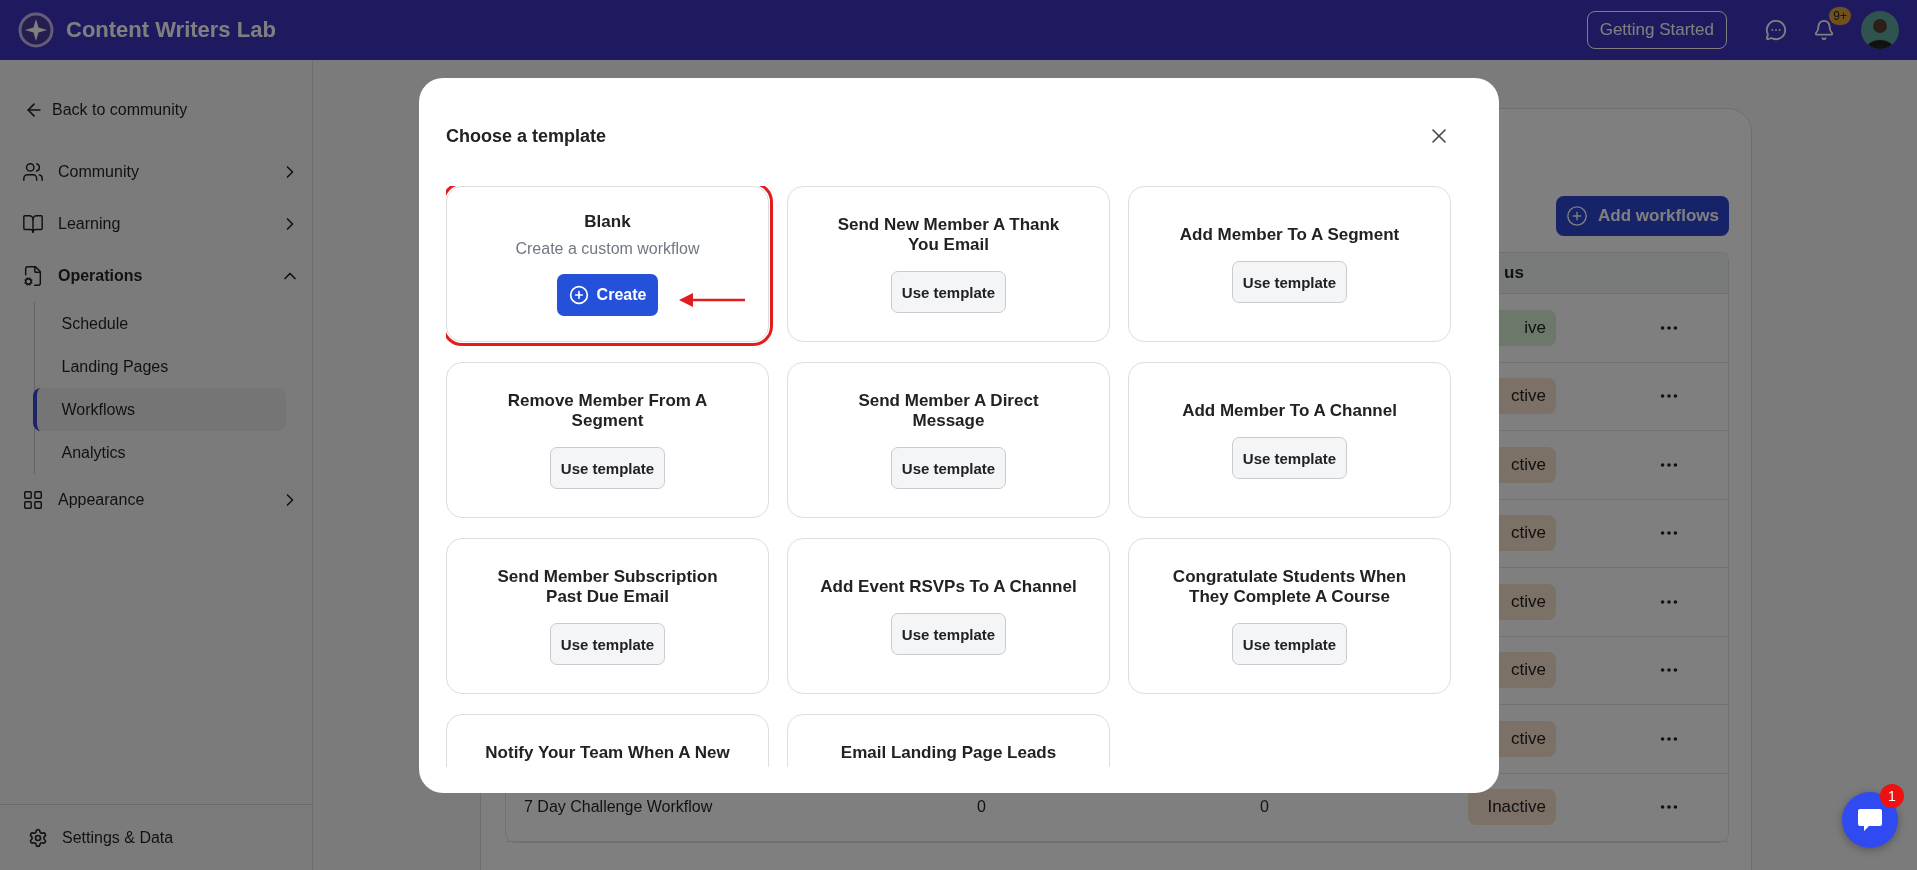  I want to click on template-card: Email Landing Page Leads, so click(948, 740).